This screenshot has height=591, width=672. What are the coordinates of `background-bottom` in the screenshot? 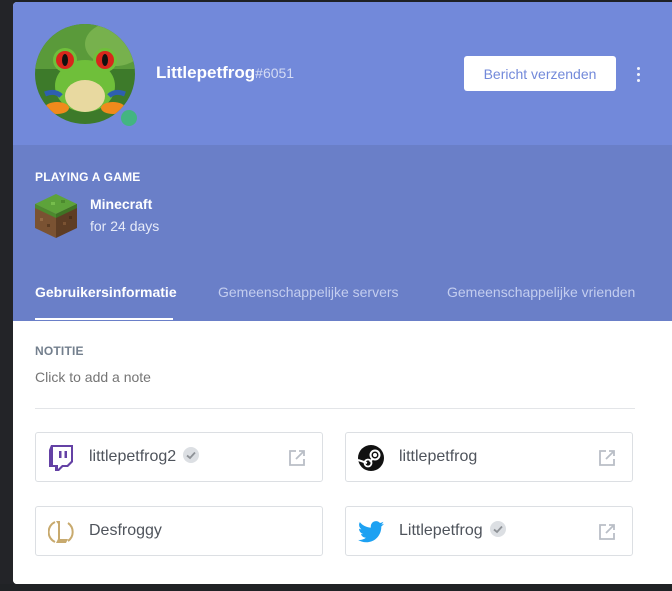 It's located at (336, 587).